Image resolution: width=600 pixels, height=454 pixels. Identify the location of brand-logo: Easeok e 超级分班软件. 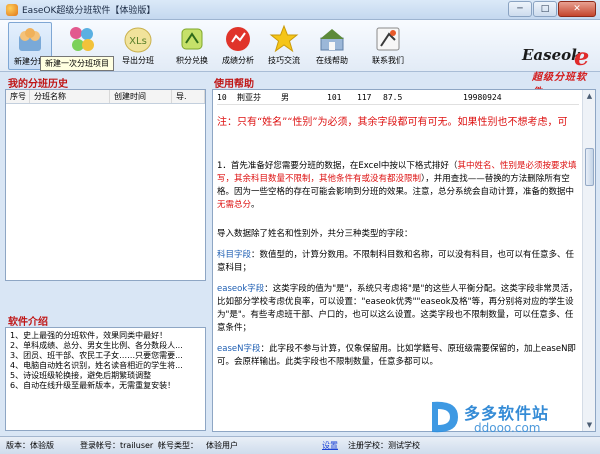
(558, 70).